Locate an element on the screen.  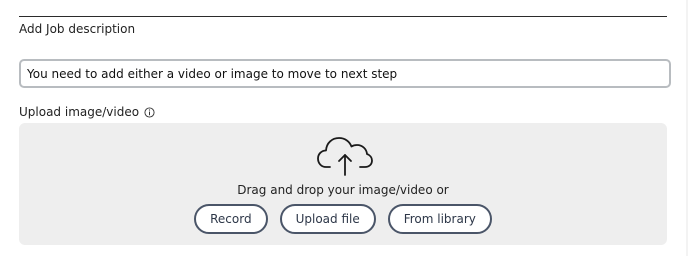
upload-file-button: Upload file is located at coordinates (327, 219).